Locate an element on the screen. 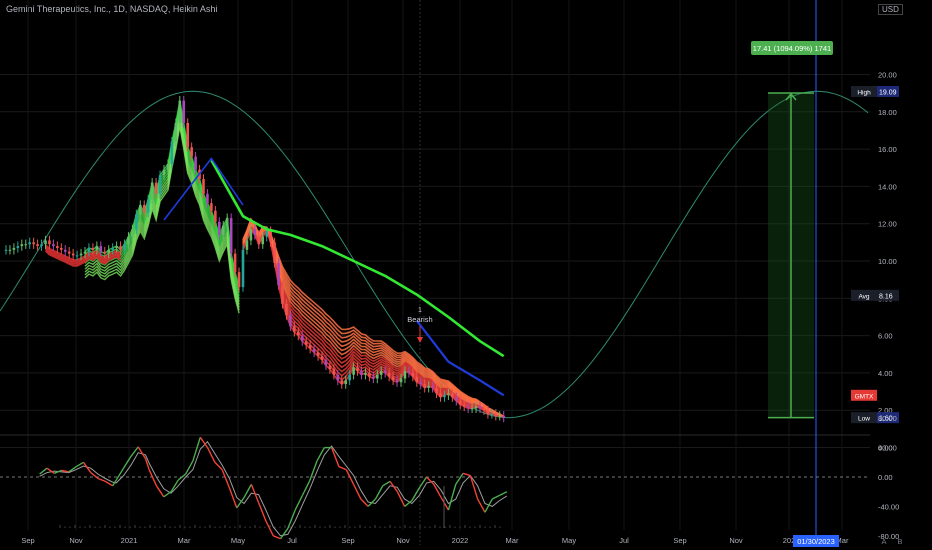 The image size is (932, 550). y-tick-label: 20.00 is located at coordinates (887, 75).